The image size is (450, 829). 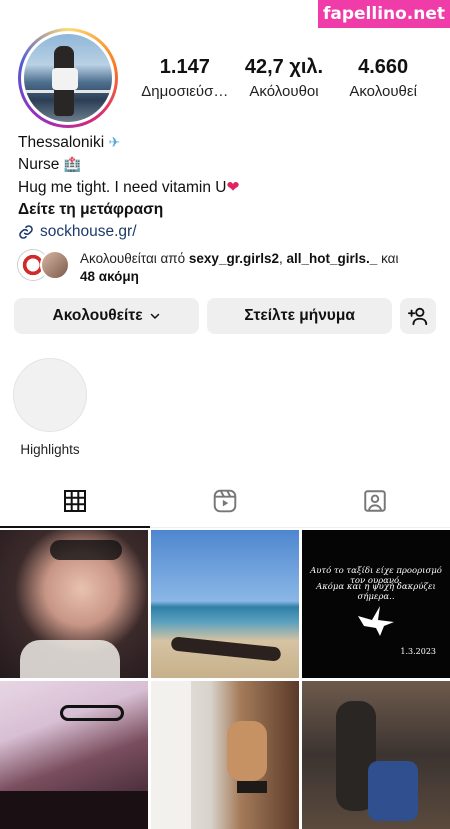 I want to click on link-icon, so click(x=26, y=232).